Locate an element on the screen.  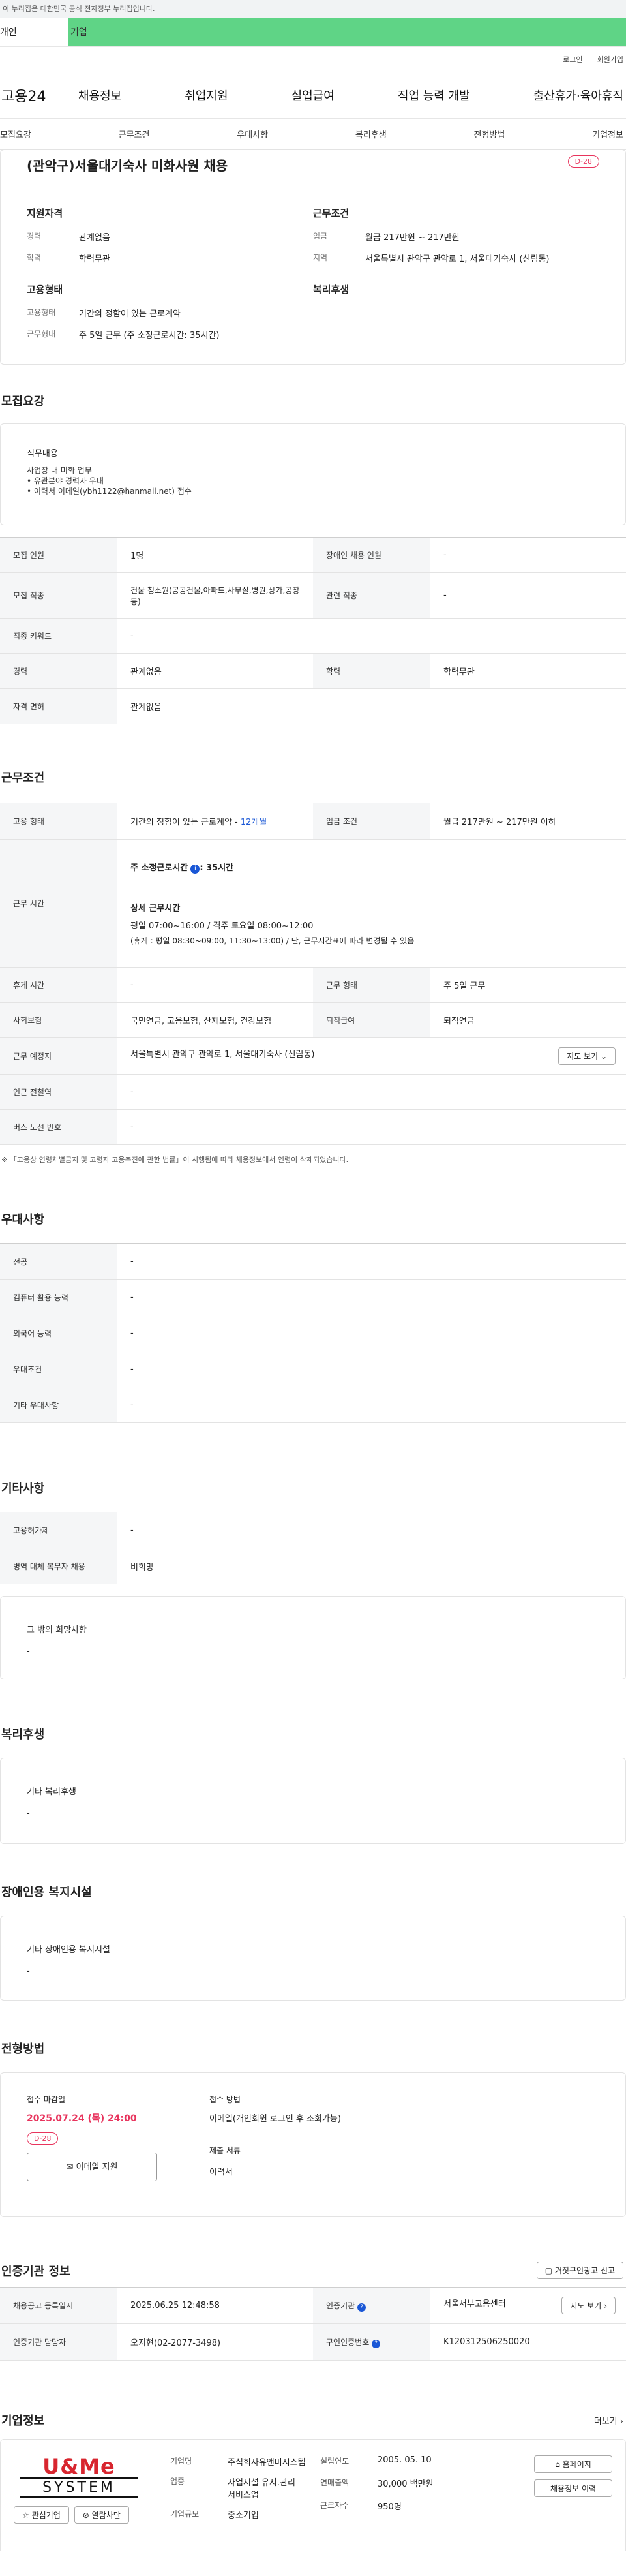
gov-banner: 이 누리집은 대한민국 공식 전자정부 누리집입니다. is located at coordinates (313, 9).